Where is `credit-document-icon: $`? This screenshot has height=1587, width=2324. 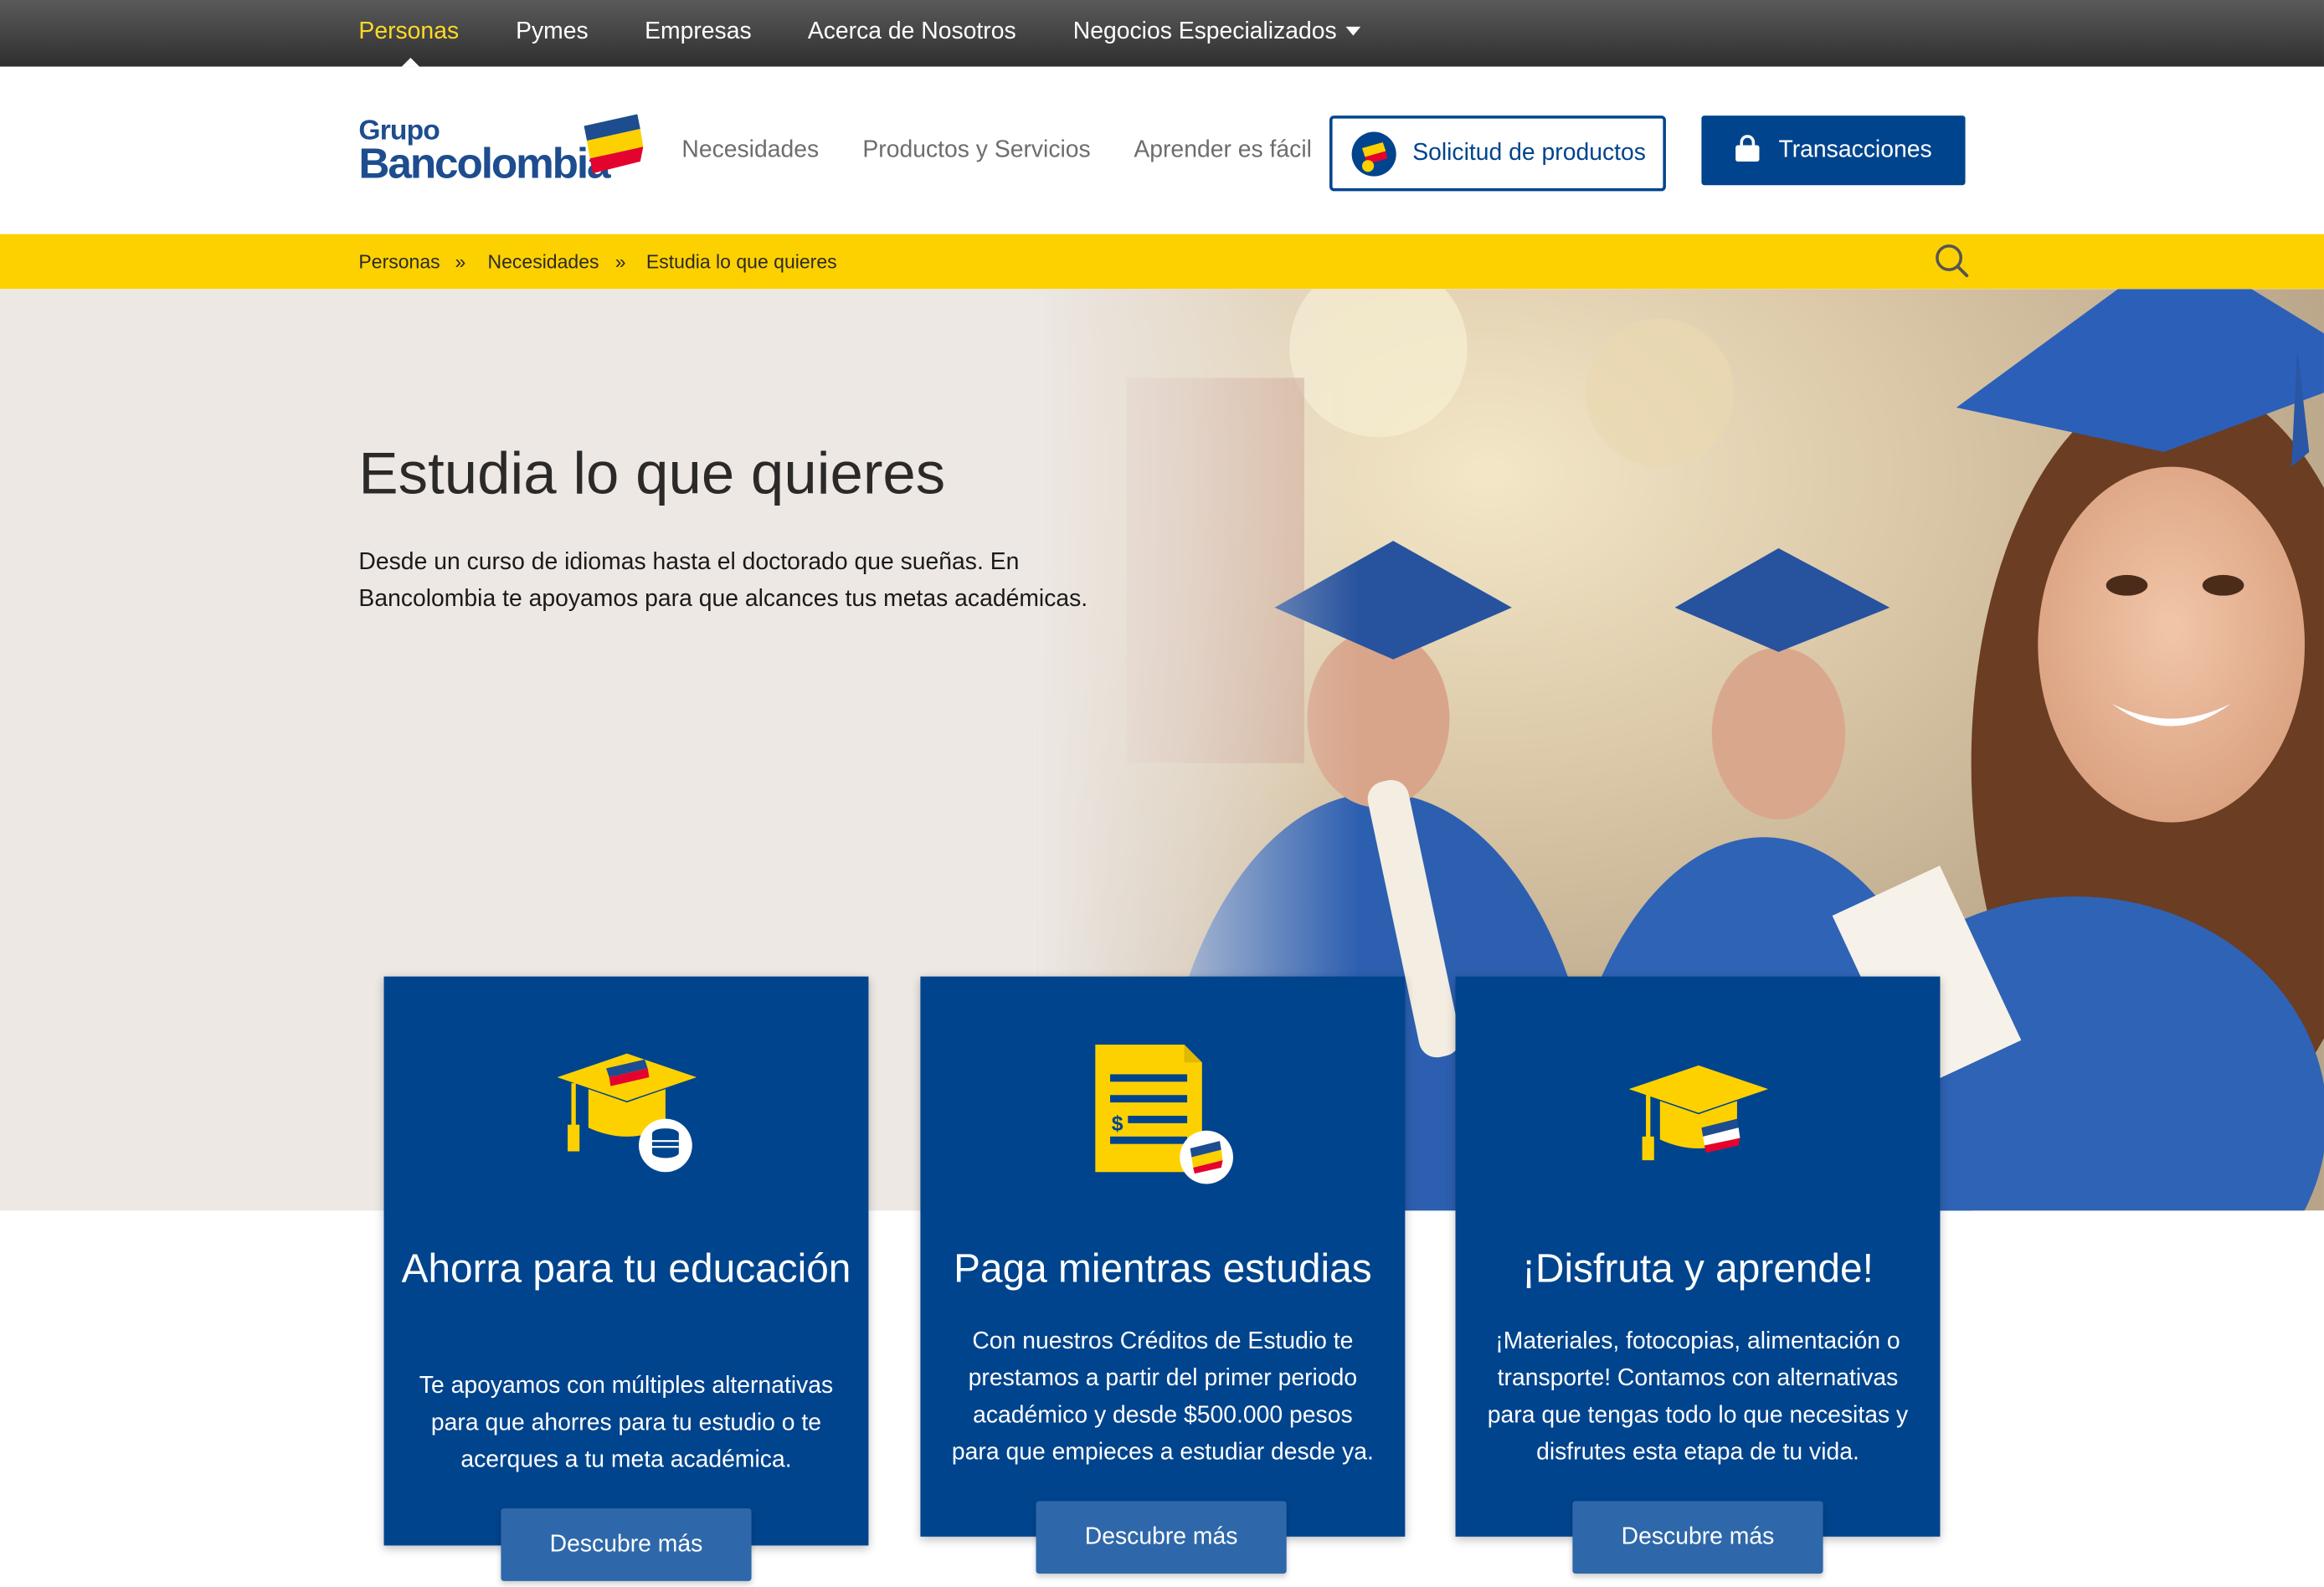 credit-document-icon: $ is located at coordinates (1164, 1115).